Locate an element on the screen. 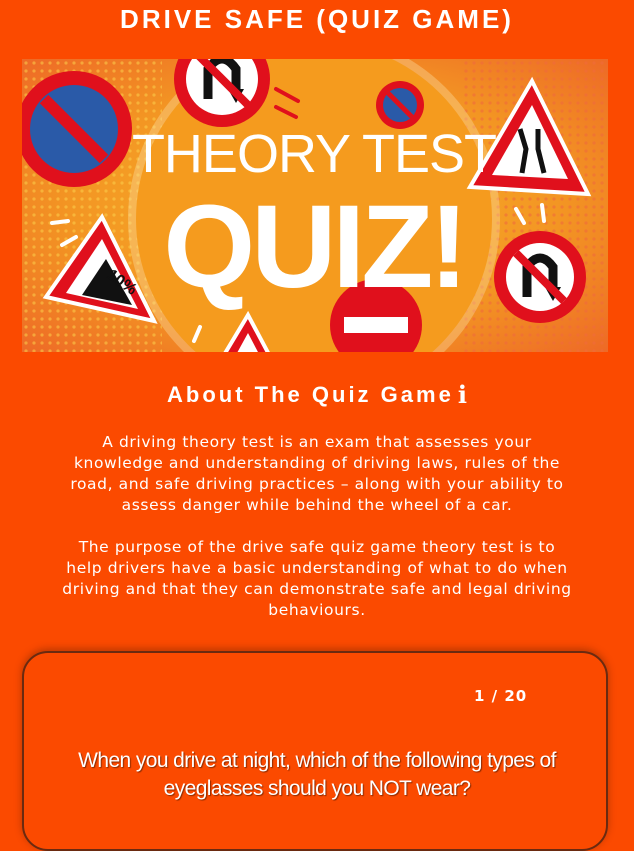 This screenshot has height=851, width=634. banner-line2: QUIZ! is located at coordinates (313, 247).